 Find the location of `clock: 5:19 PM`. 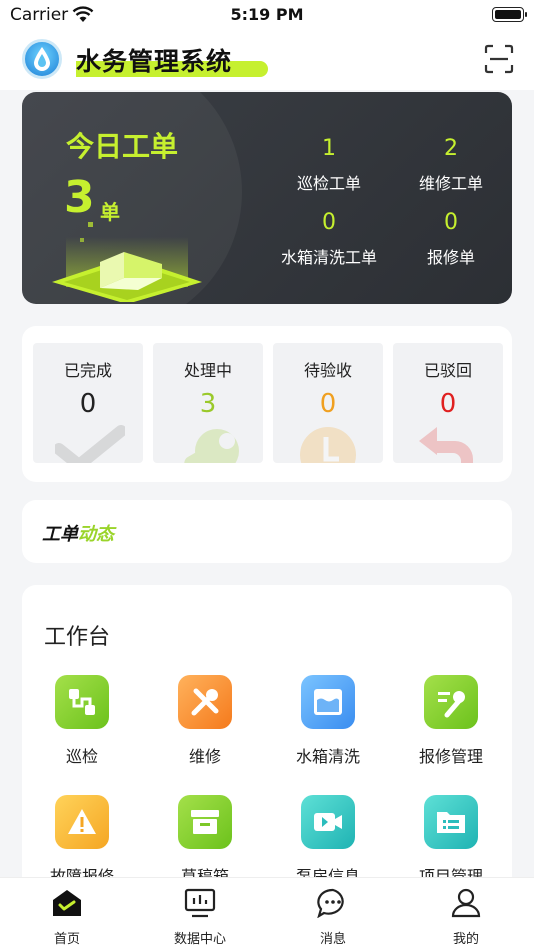

clock: 5:19 PM is located at coordinates (267, 14).